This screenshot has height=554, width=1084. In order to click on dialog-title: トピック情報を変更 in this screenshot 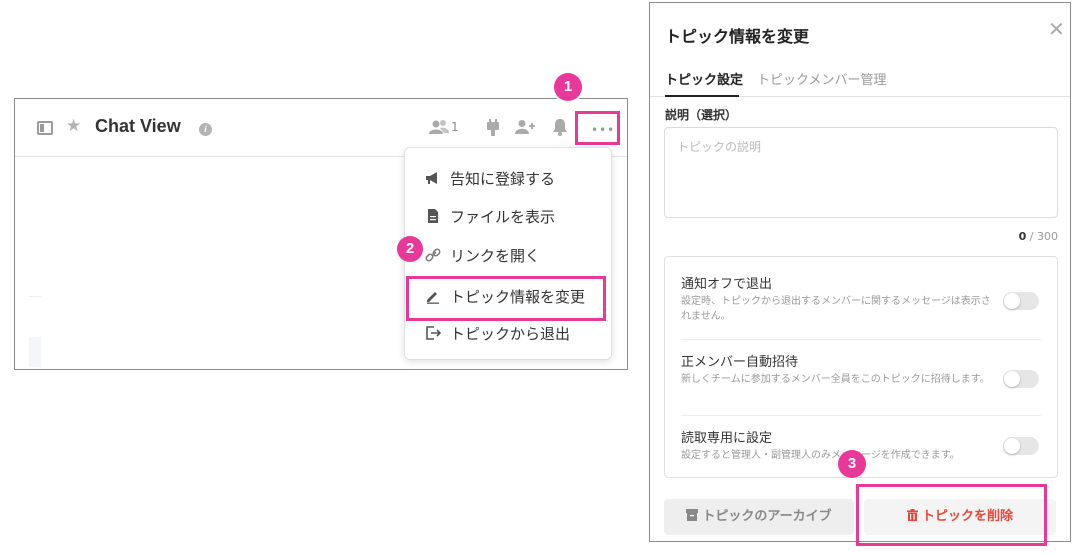, I will do `click(737, 36)`.